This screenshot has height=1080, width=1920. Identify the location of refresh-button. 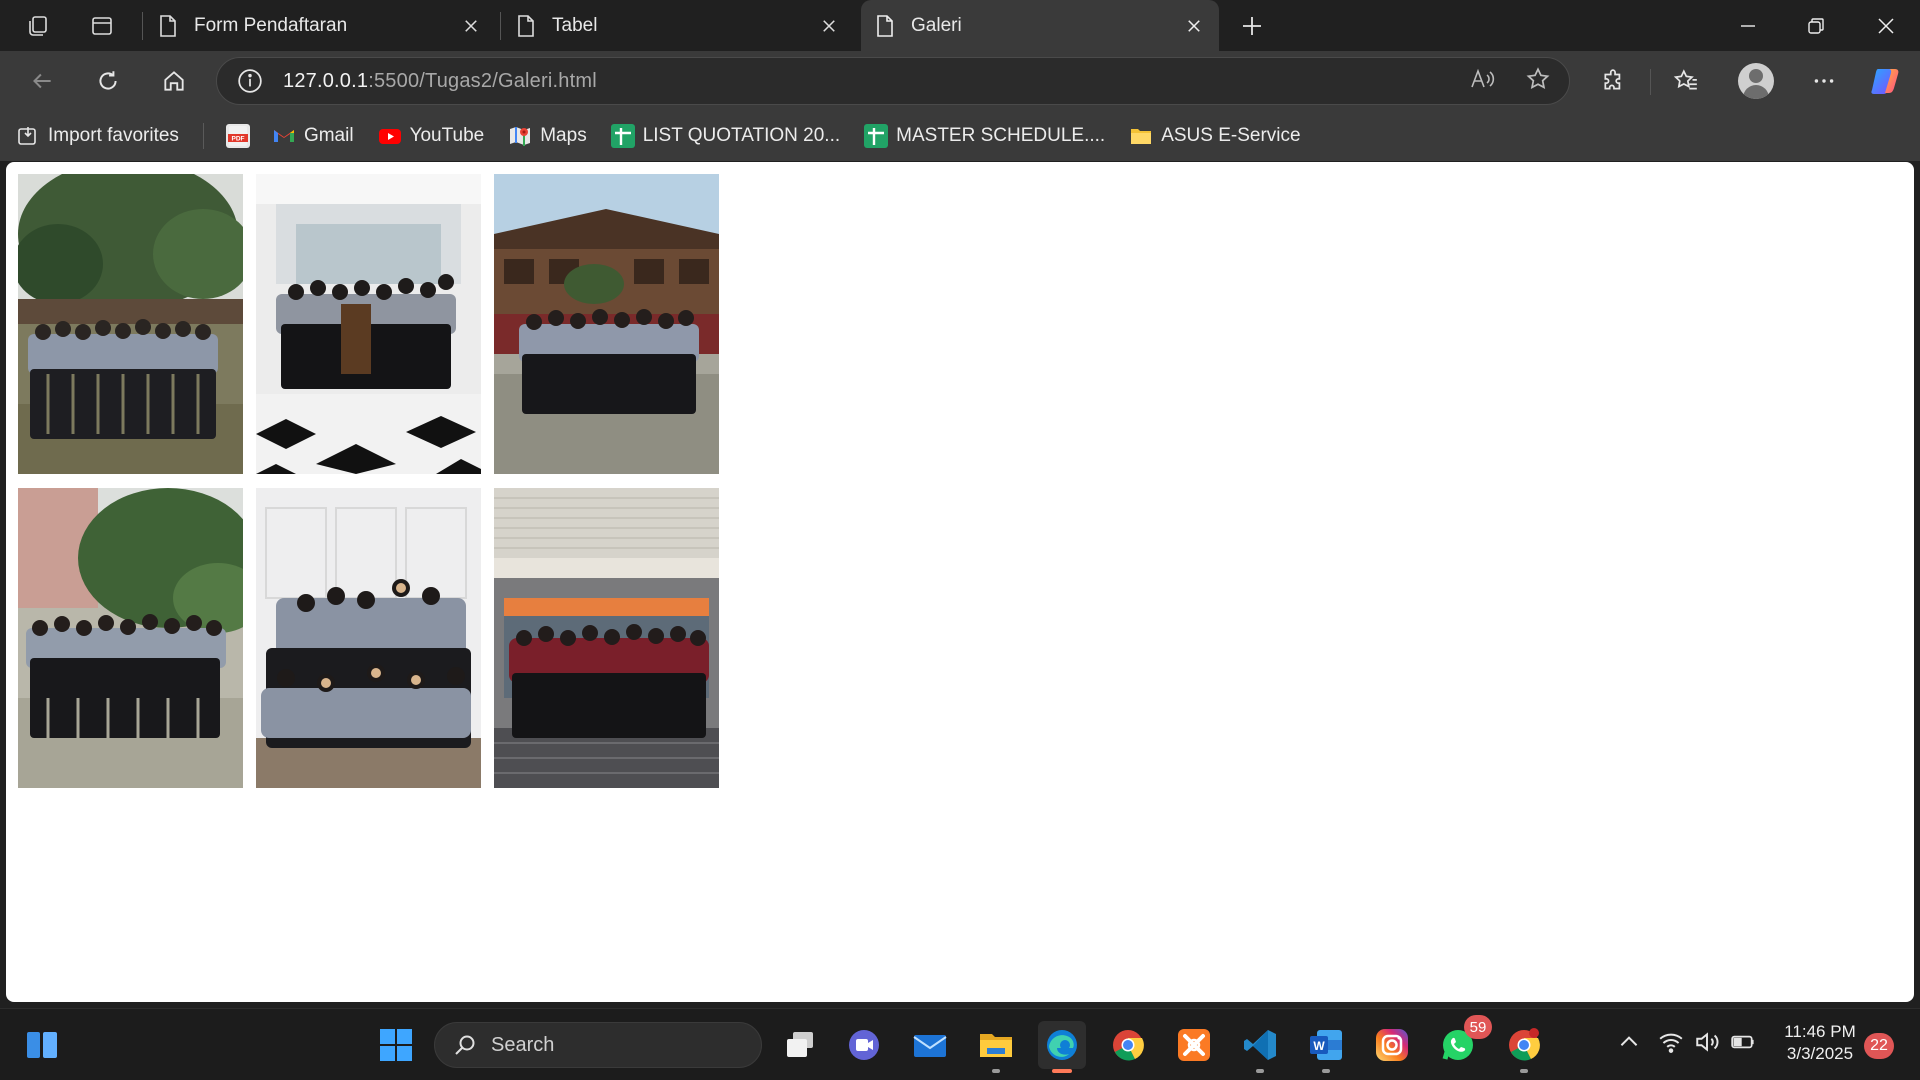
(108, 81).